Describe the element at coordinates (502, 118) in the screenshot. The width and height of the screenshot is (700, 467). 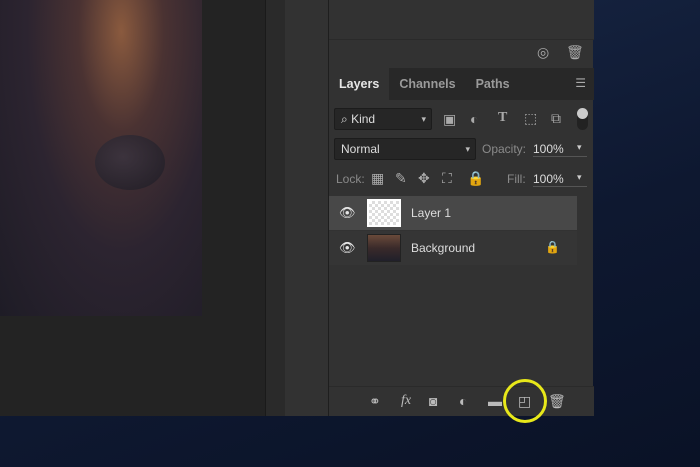
I see `type-filter-icon: T` at that location.